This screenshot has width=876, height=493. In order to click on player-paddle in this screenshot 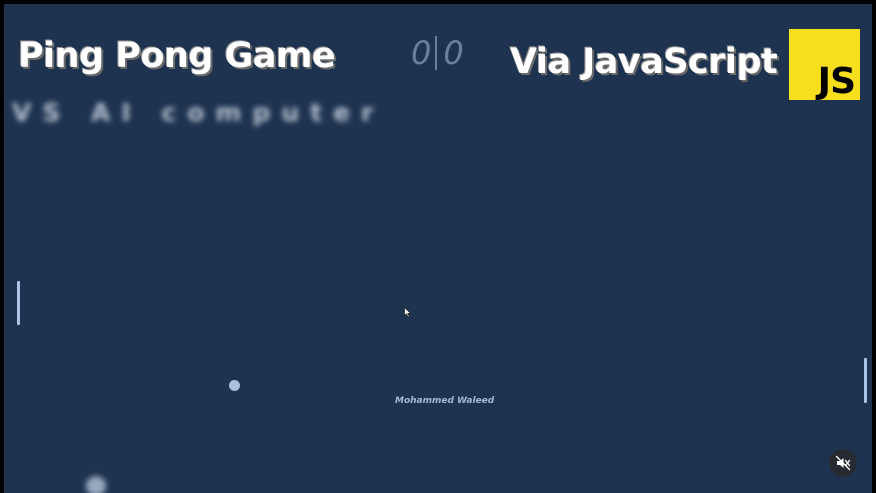, I will do `click(18, 303)`.